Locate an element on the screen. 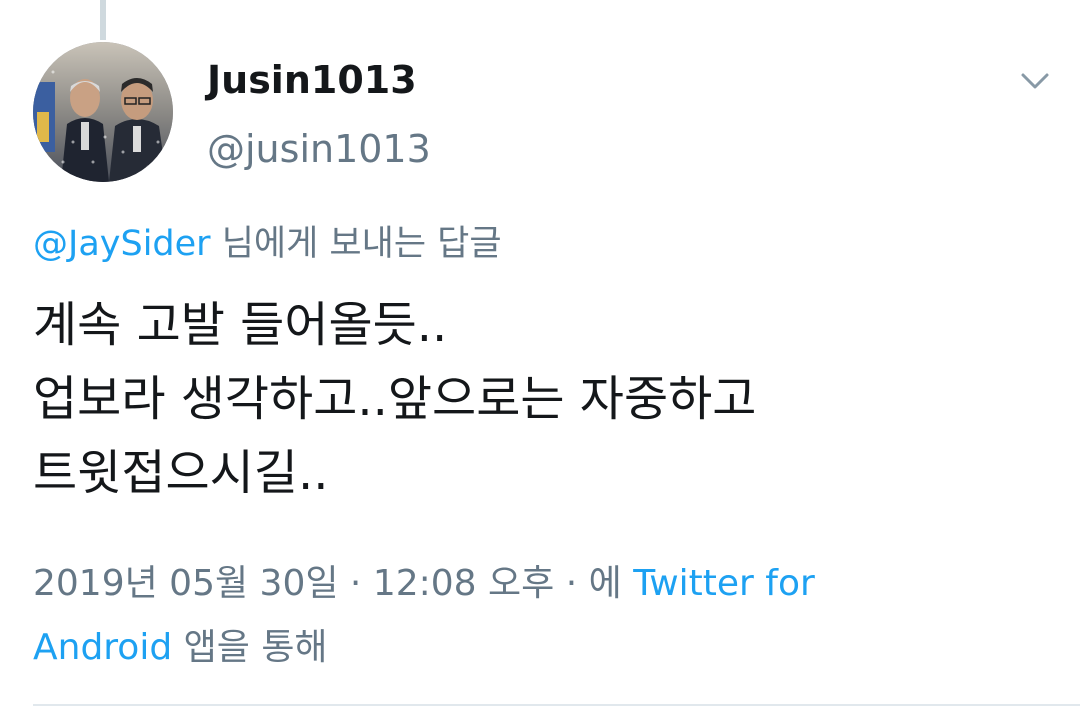  tweet-options-button is located at coordinates (1035, 81).